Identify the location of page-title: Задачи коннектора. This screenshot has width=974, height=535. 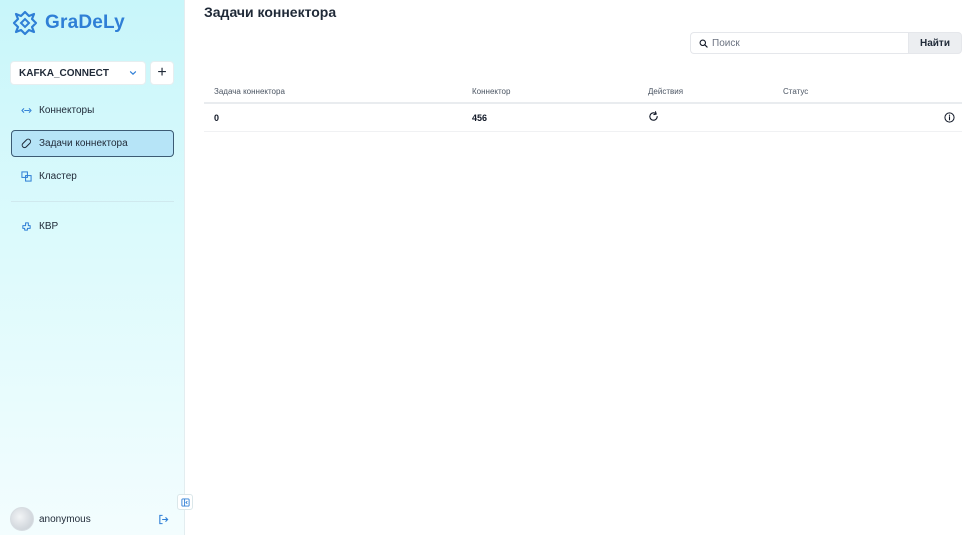
(270, 12).